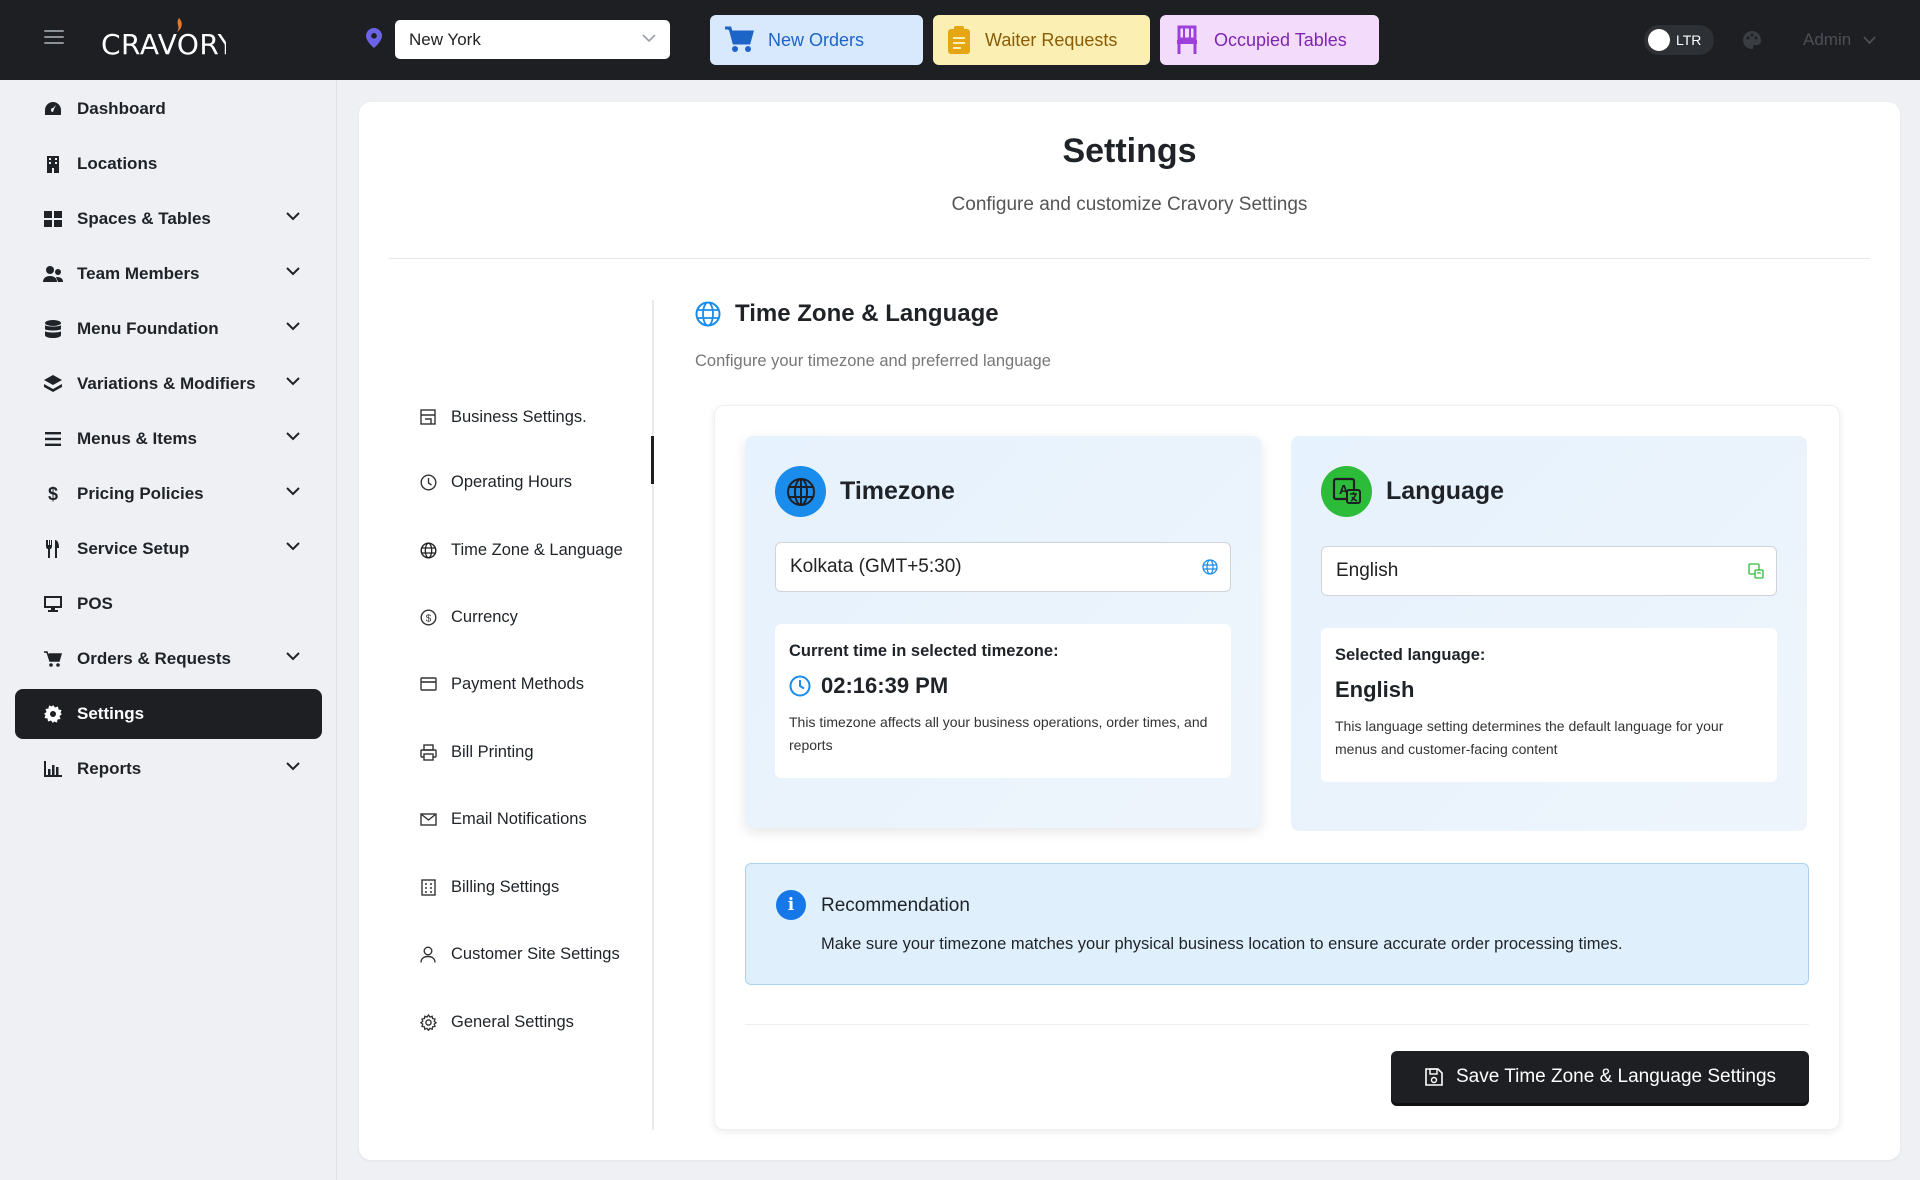  Describe the element at coordinates (53, 769) in the screenshot. I see `chart-icon` at that location.